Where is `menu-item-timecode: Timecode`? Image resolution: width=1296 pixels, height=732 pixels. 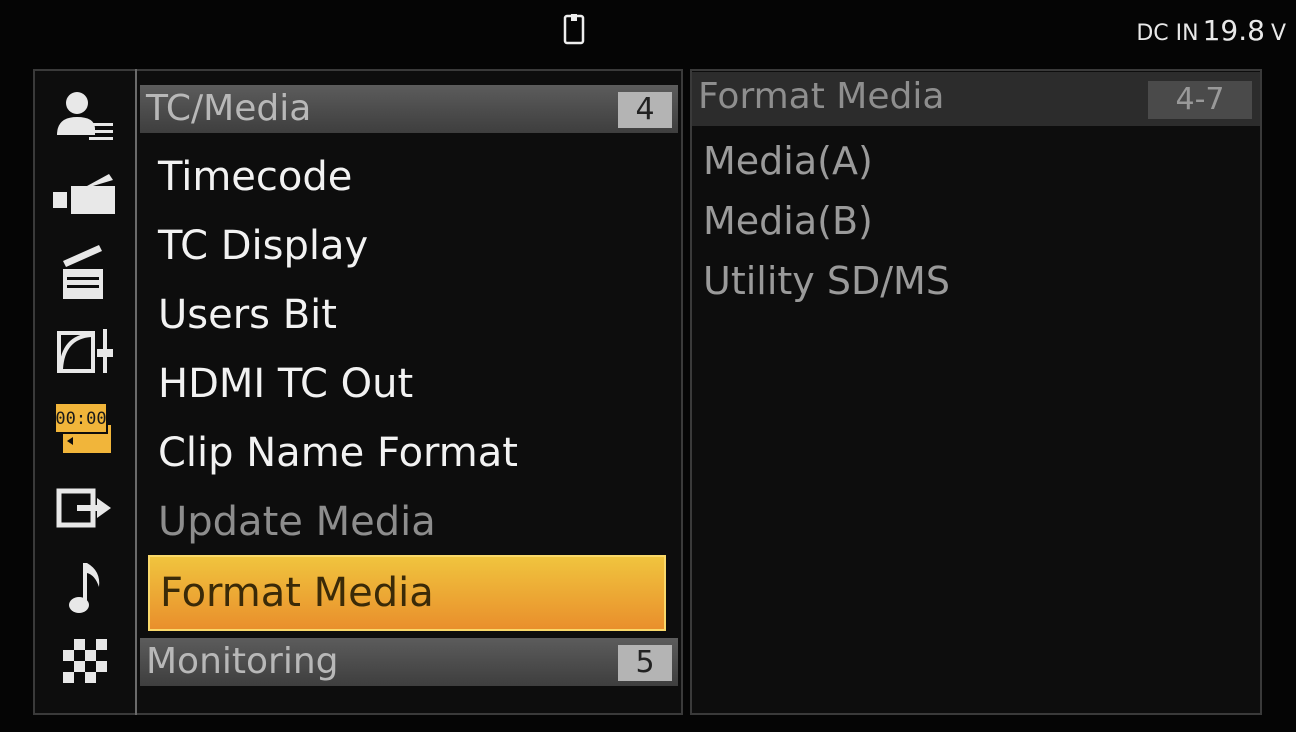
menu-item-timecode: Timecode is located at coordinates (255, 177).